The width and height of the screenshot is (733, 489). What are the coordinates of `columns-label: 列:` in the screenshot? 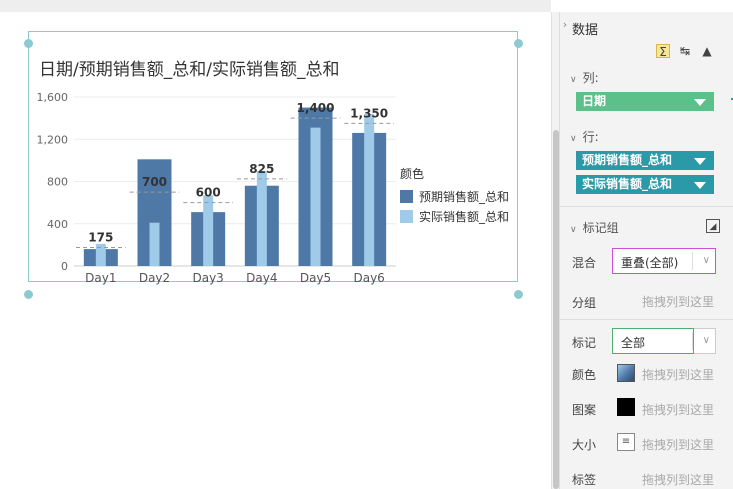 It's located at (590, 78).